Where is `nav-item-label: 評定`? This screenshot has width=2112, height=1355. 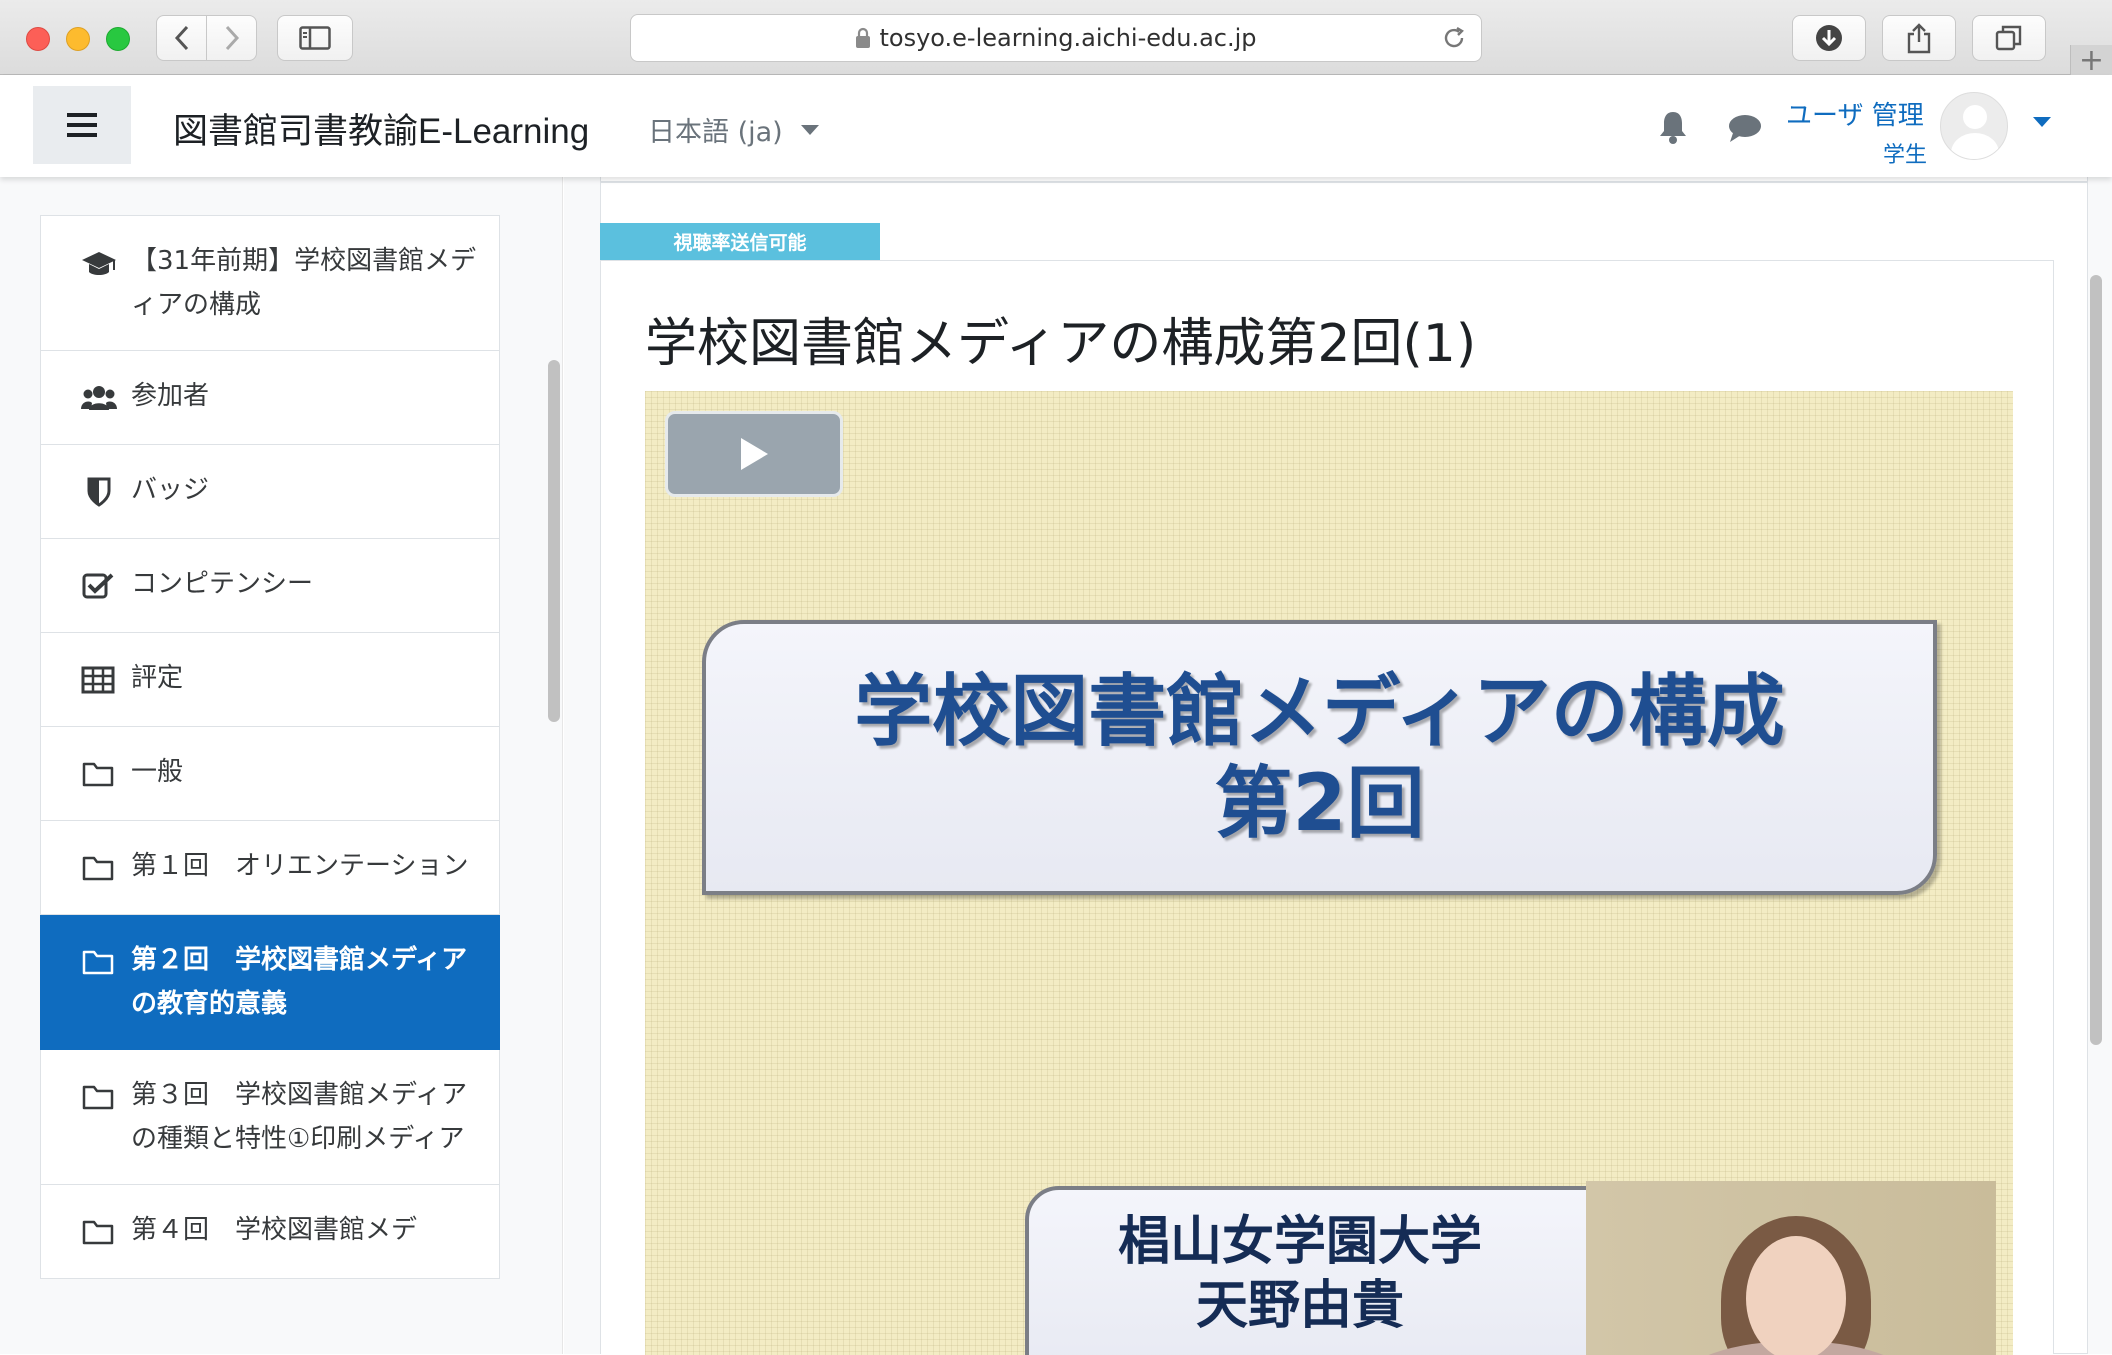 nav-item-label: 評定 is located at coordinates (157, 678).